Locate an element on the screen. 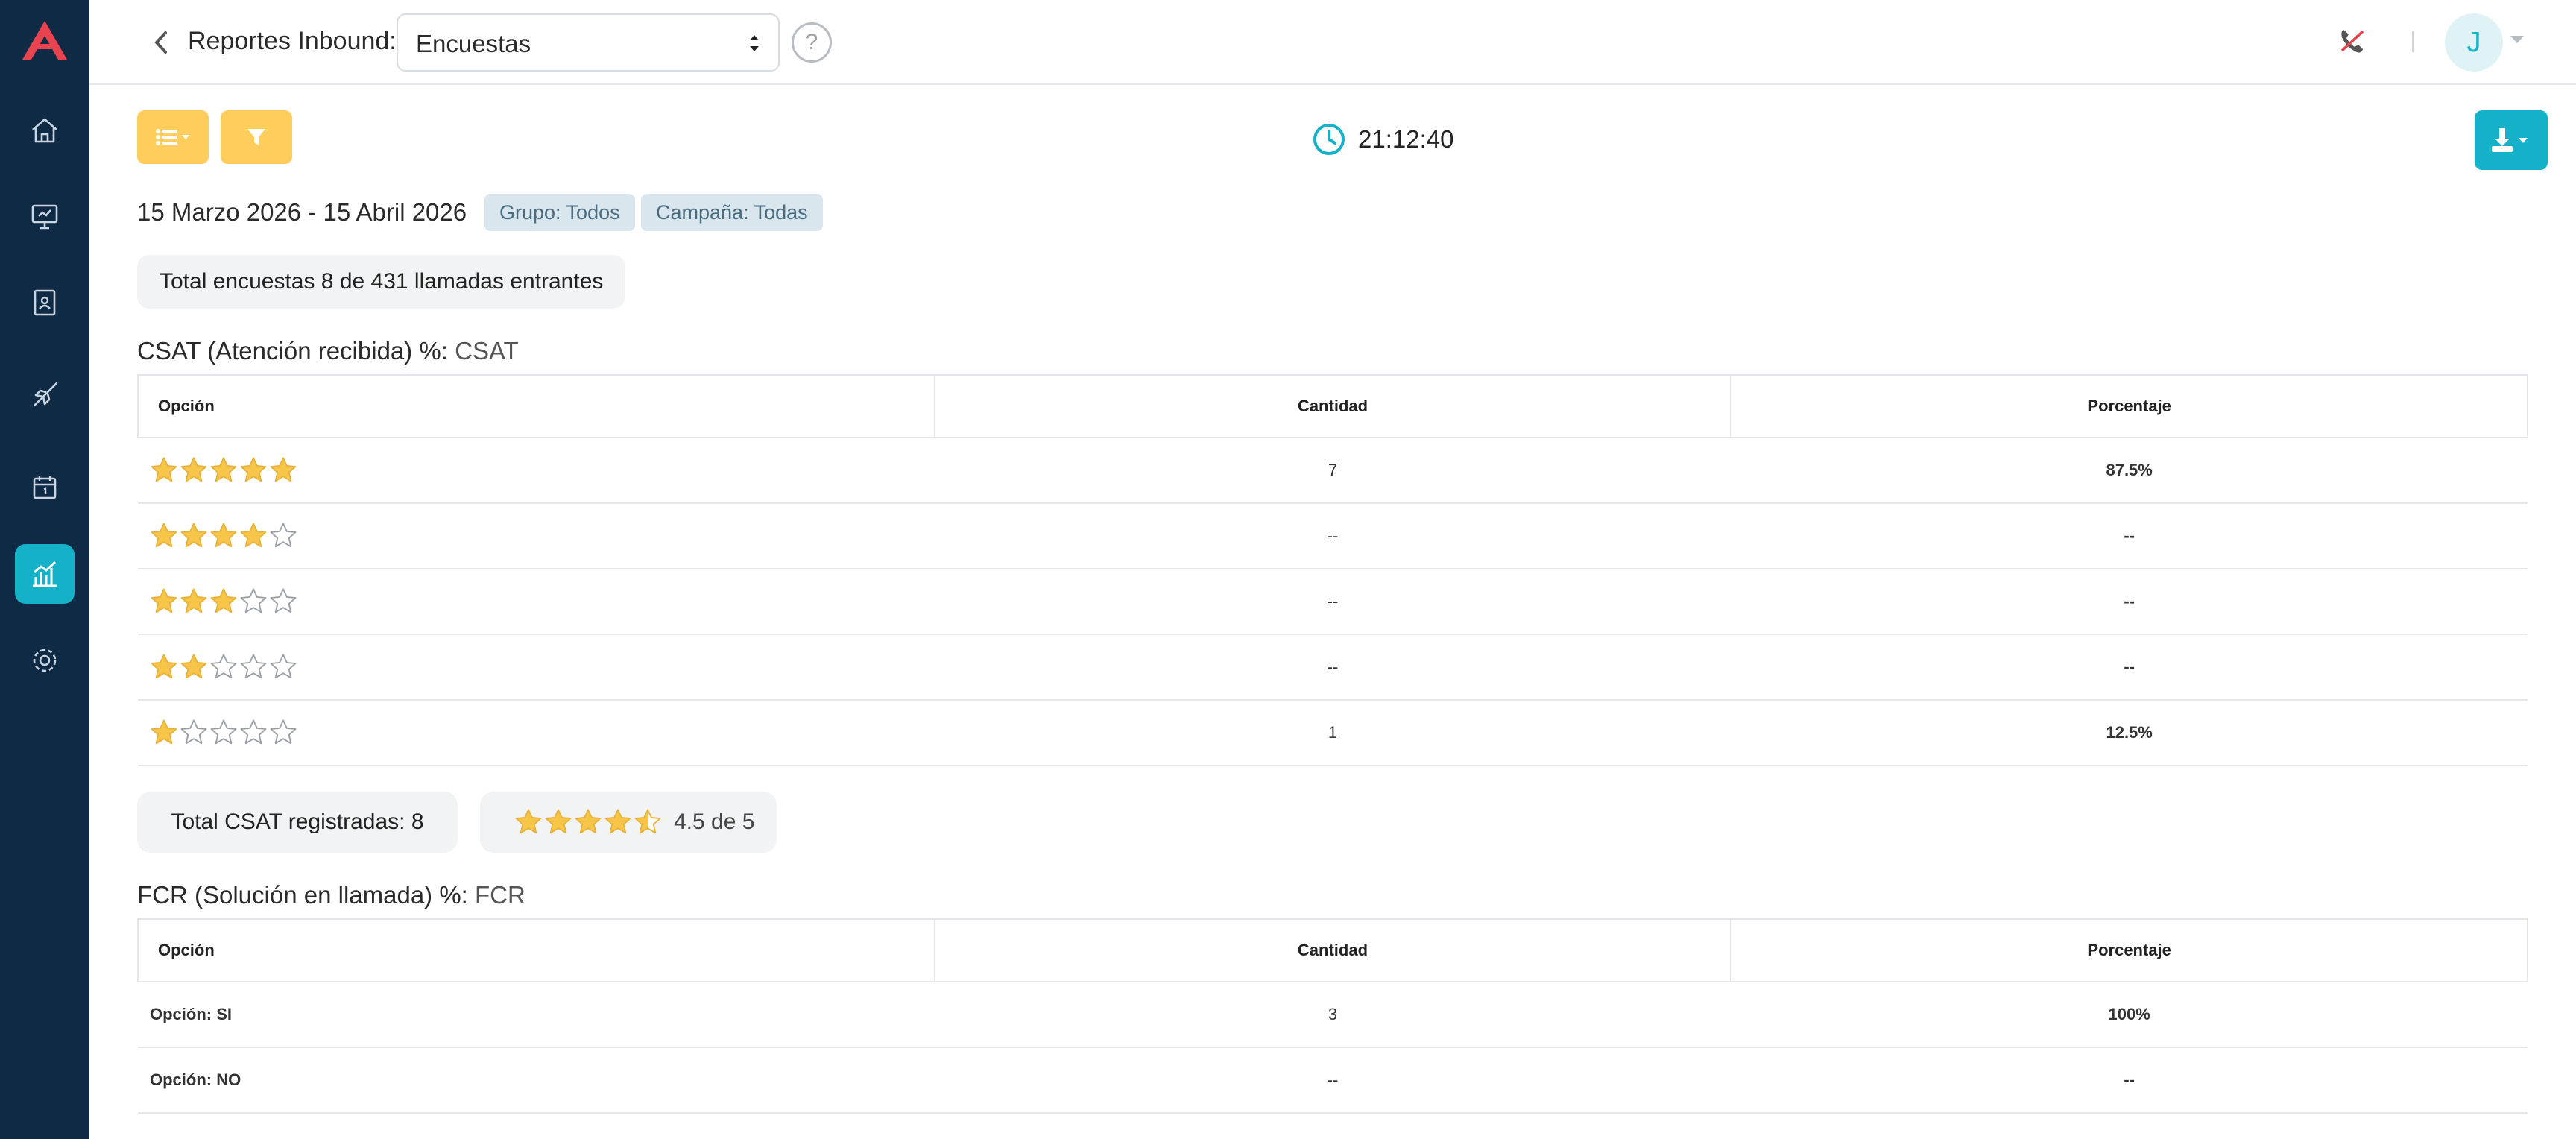  contacts-book-icon is located at coordinates (45, 302).